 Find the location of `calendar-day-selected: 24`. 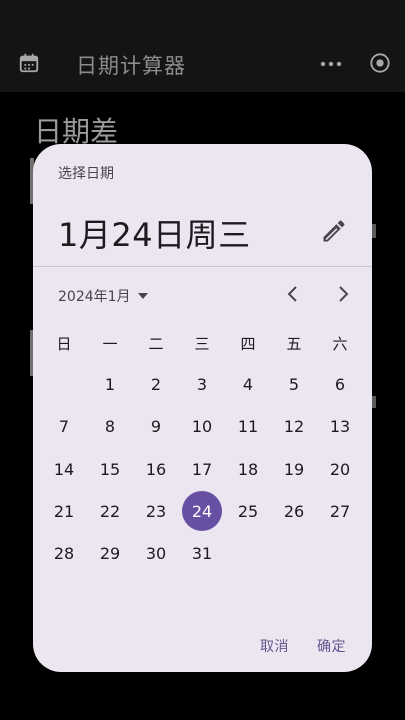

calendar-day-selected: 24 is located at coordinates (202, 511).